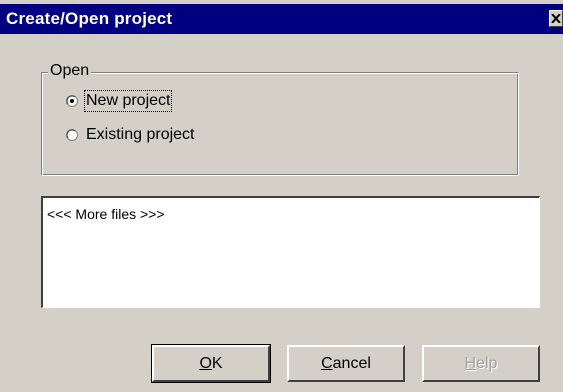 This screenshot has height=392, width=563. Describe the element at coordinates (72, 101) in the screenshot. I see `radio-selected-icon` at that location.